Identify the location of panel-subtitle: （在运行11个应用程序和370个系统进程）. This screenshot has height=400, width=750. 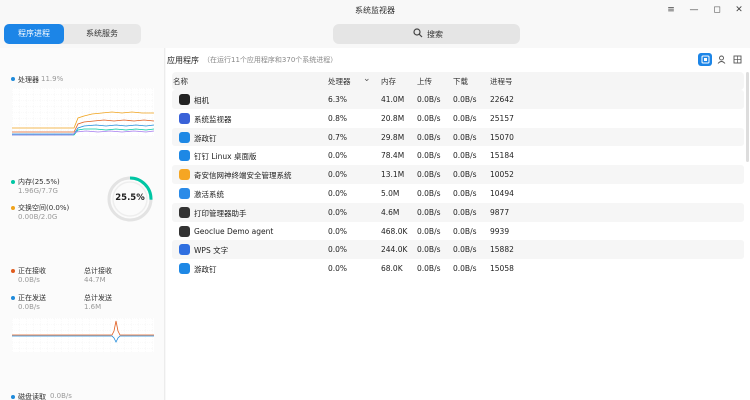
(270, 60).